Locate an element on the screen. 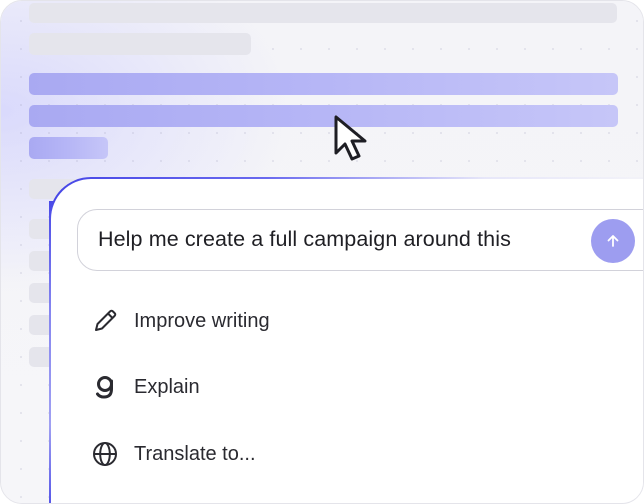  grammarly-g-icon is located at coordinates (105, 387).